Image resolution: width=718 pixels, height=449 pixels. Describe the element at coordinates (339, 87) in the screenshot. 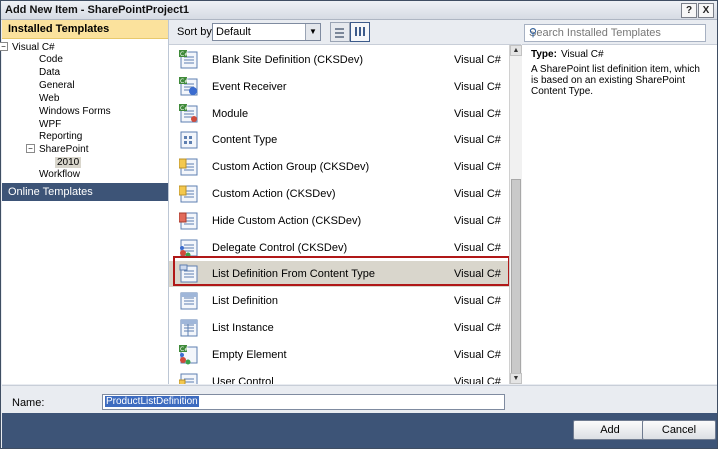

I see `template-row: C# Event Receiver Visual C#` at that location.